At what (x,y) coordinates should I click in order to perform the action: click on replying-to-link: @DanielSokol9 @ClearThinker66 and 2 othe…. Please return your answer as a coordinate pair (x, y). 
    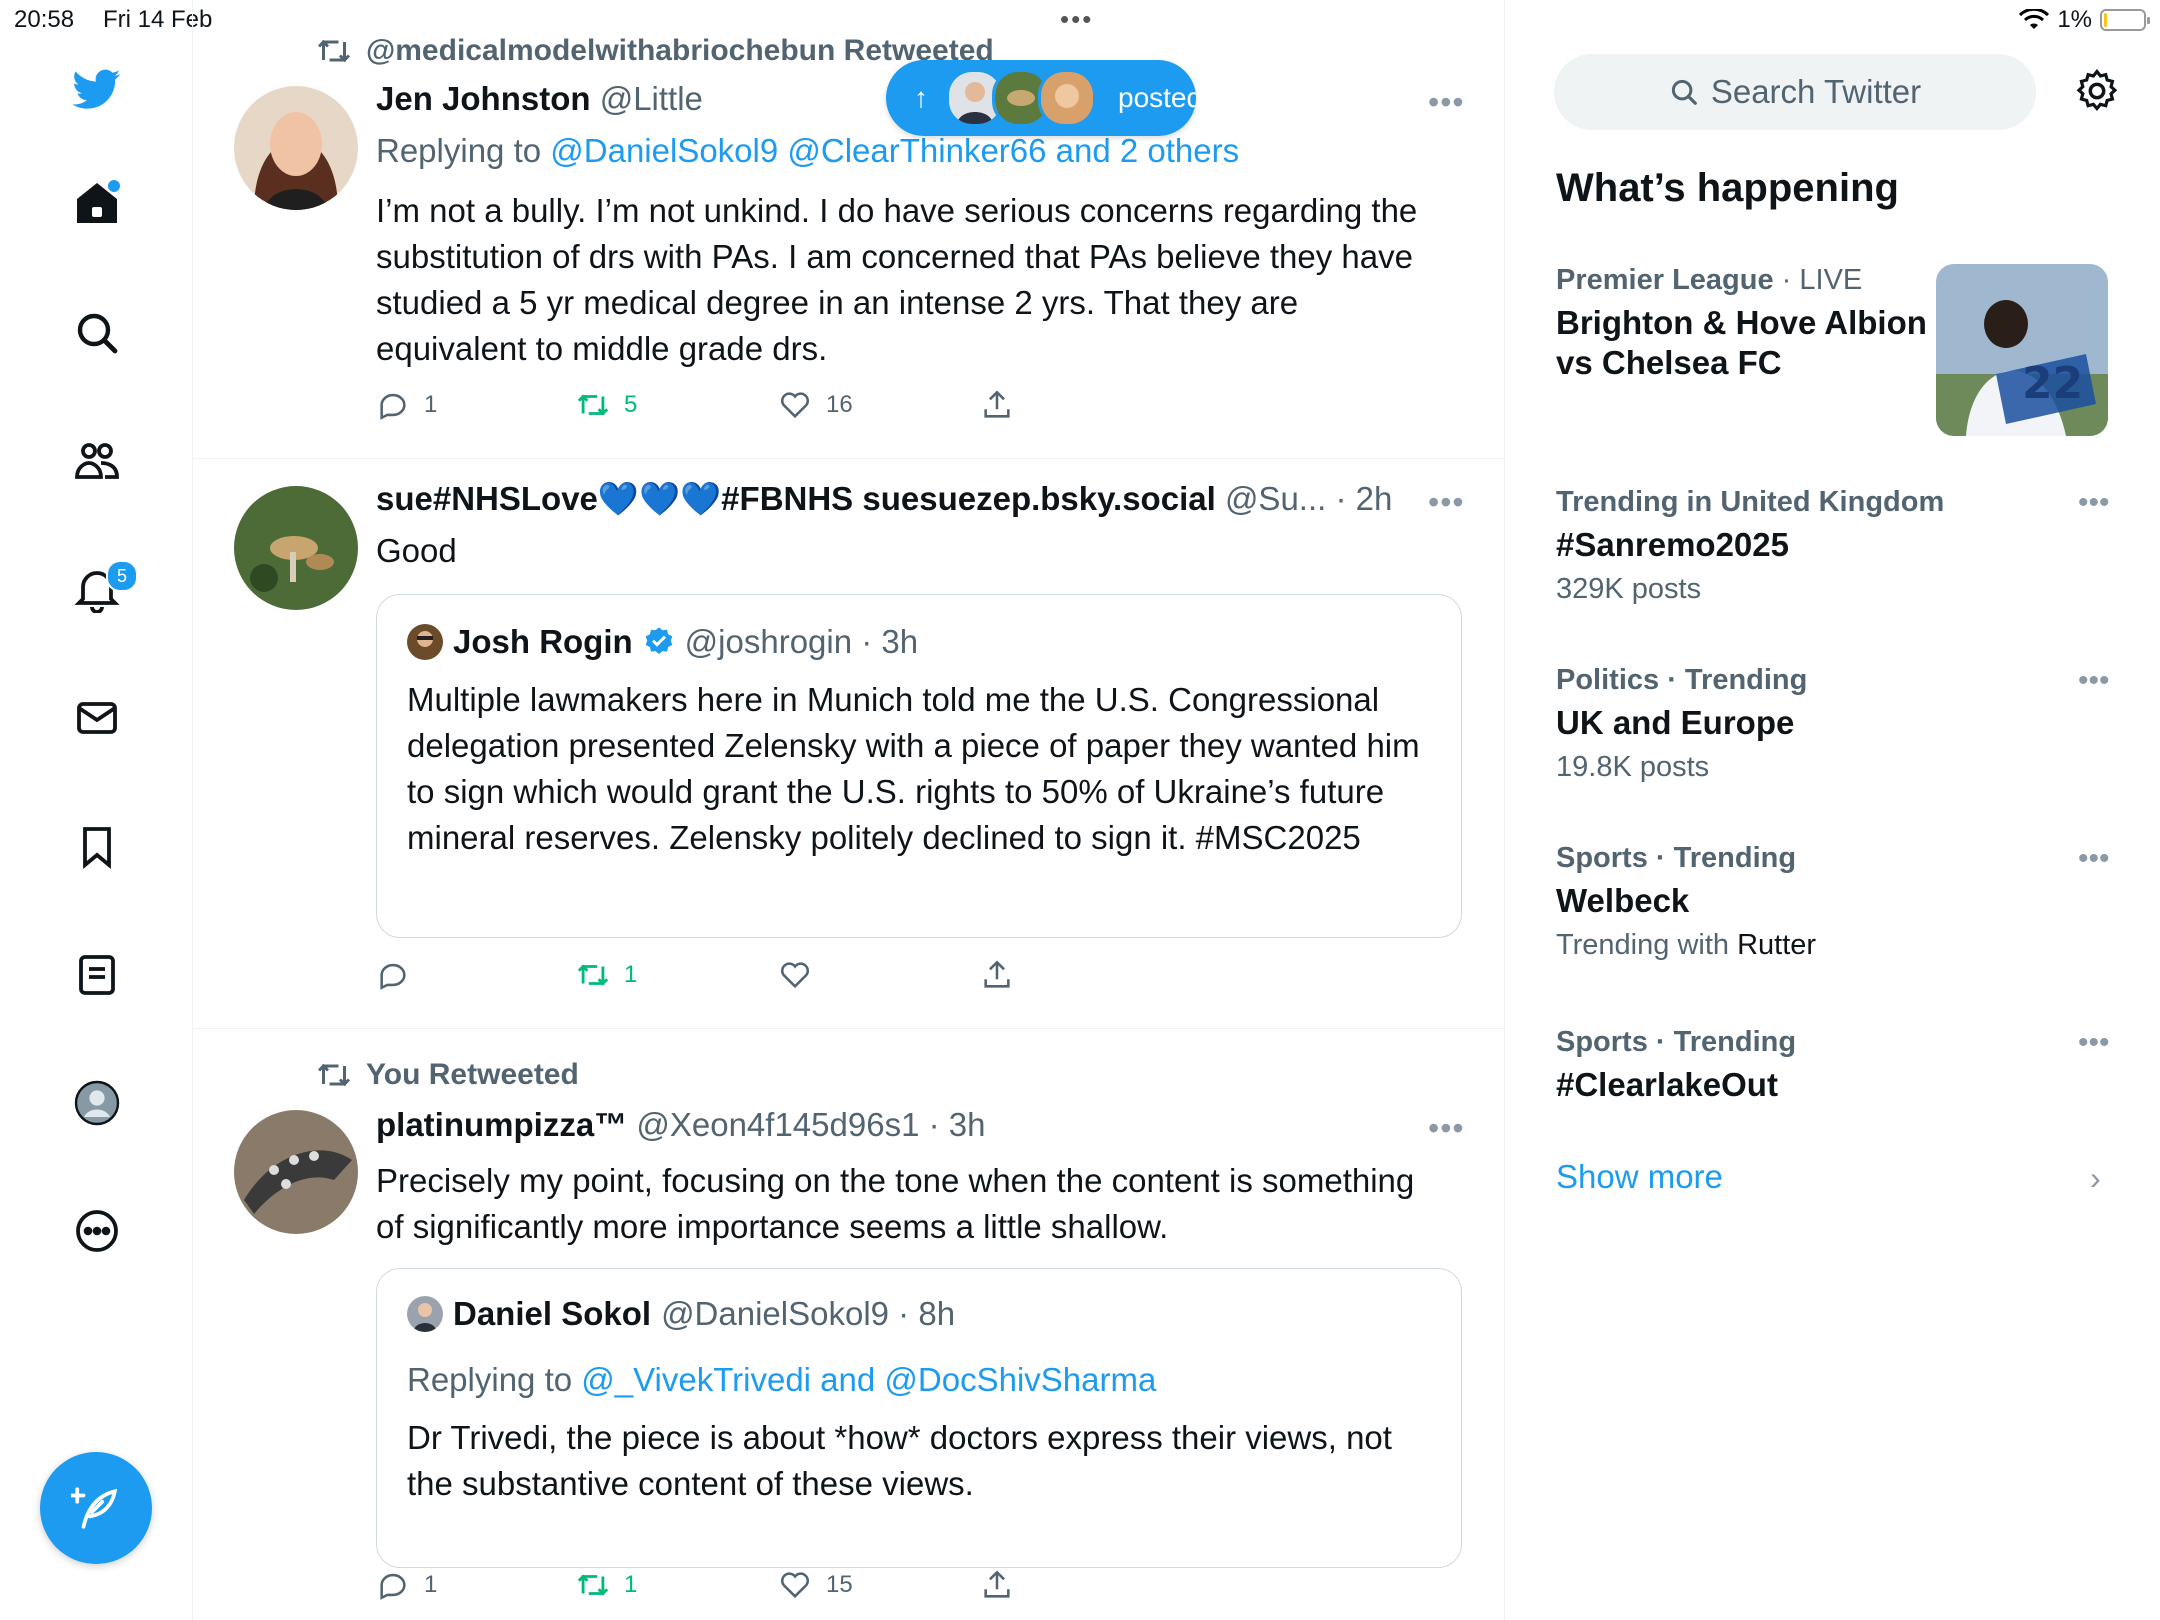
    Looking at the image, I should click on (894, 150).